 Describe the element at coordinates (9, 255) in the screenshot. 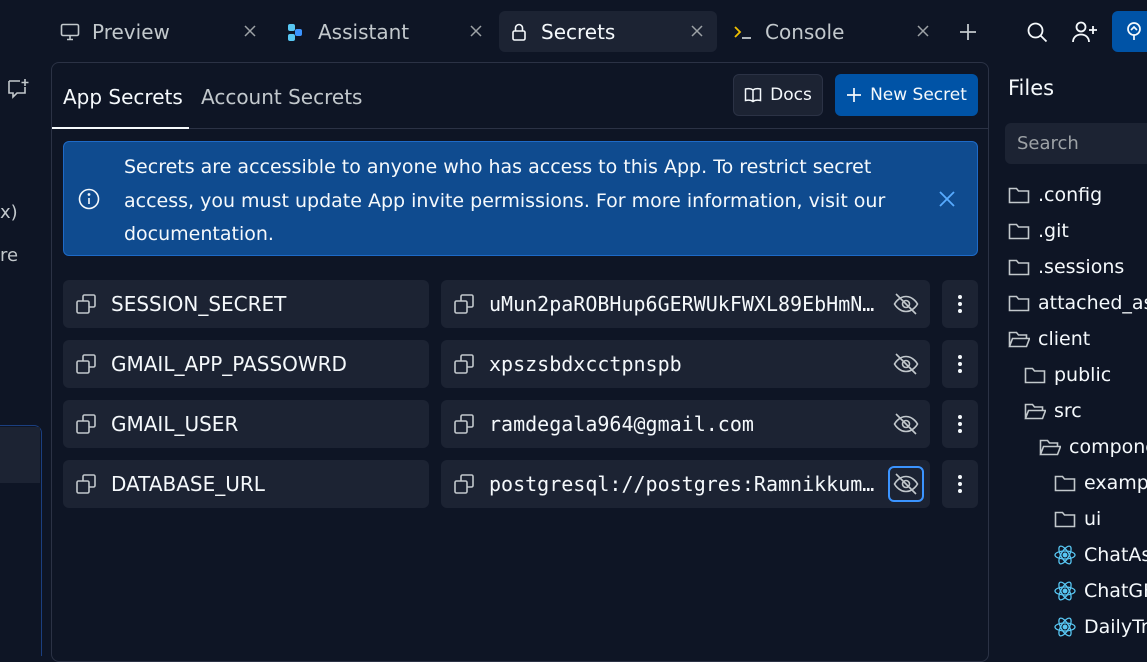

I see `left-text-fragment: re` at that location.